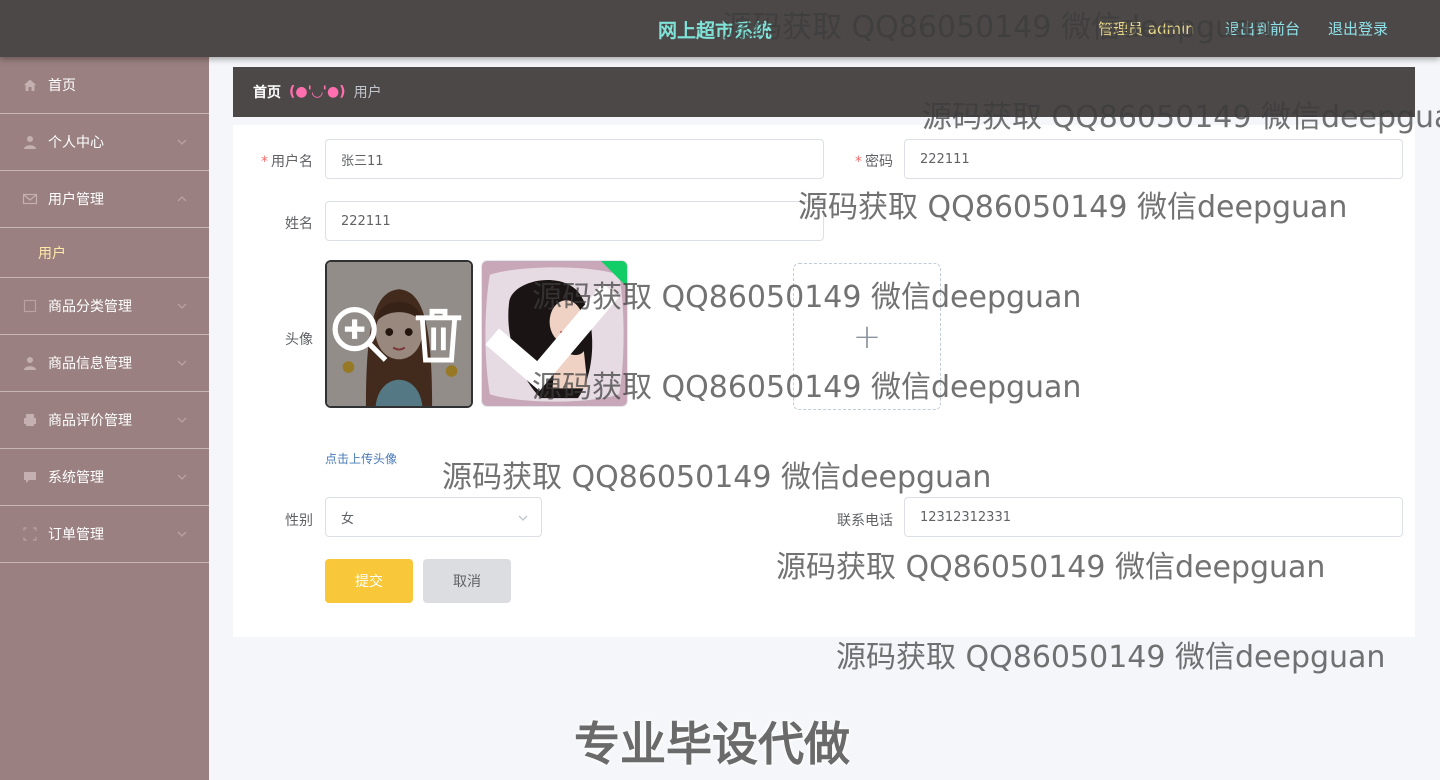 The height and width of the screenshot is (780, 1440). What do you see at coordinates (1262, 28) in the screenshot?
I see `exit-to-front-link: 退出到前台` at bounding box center [1262, 28].